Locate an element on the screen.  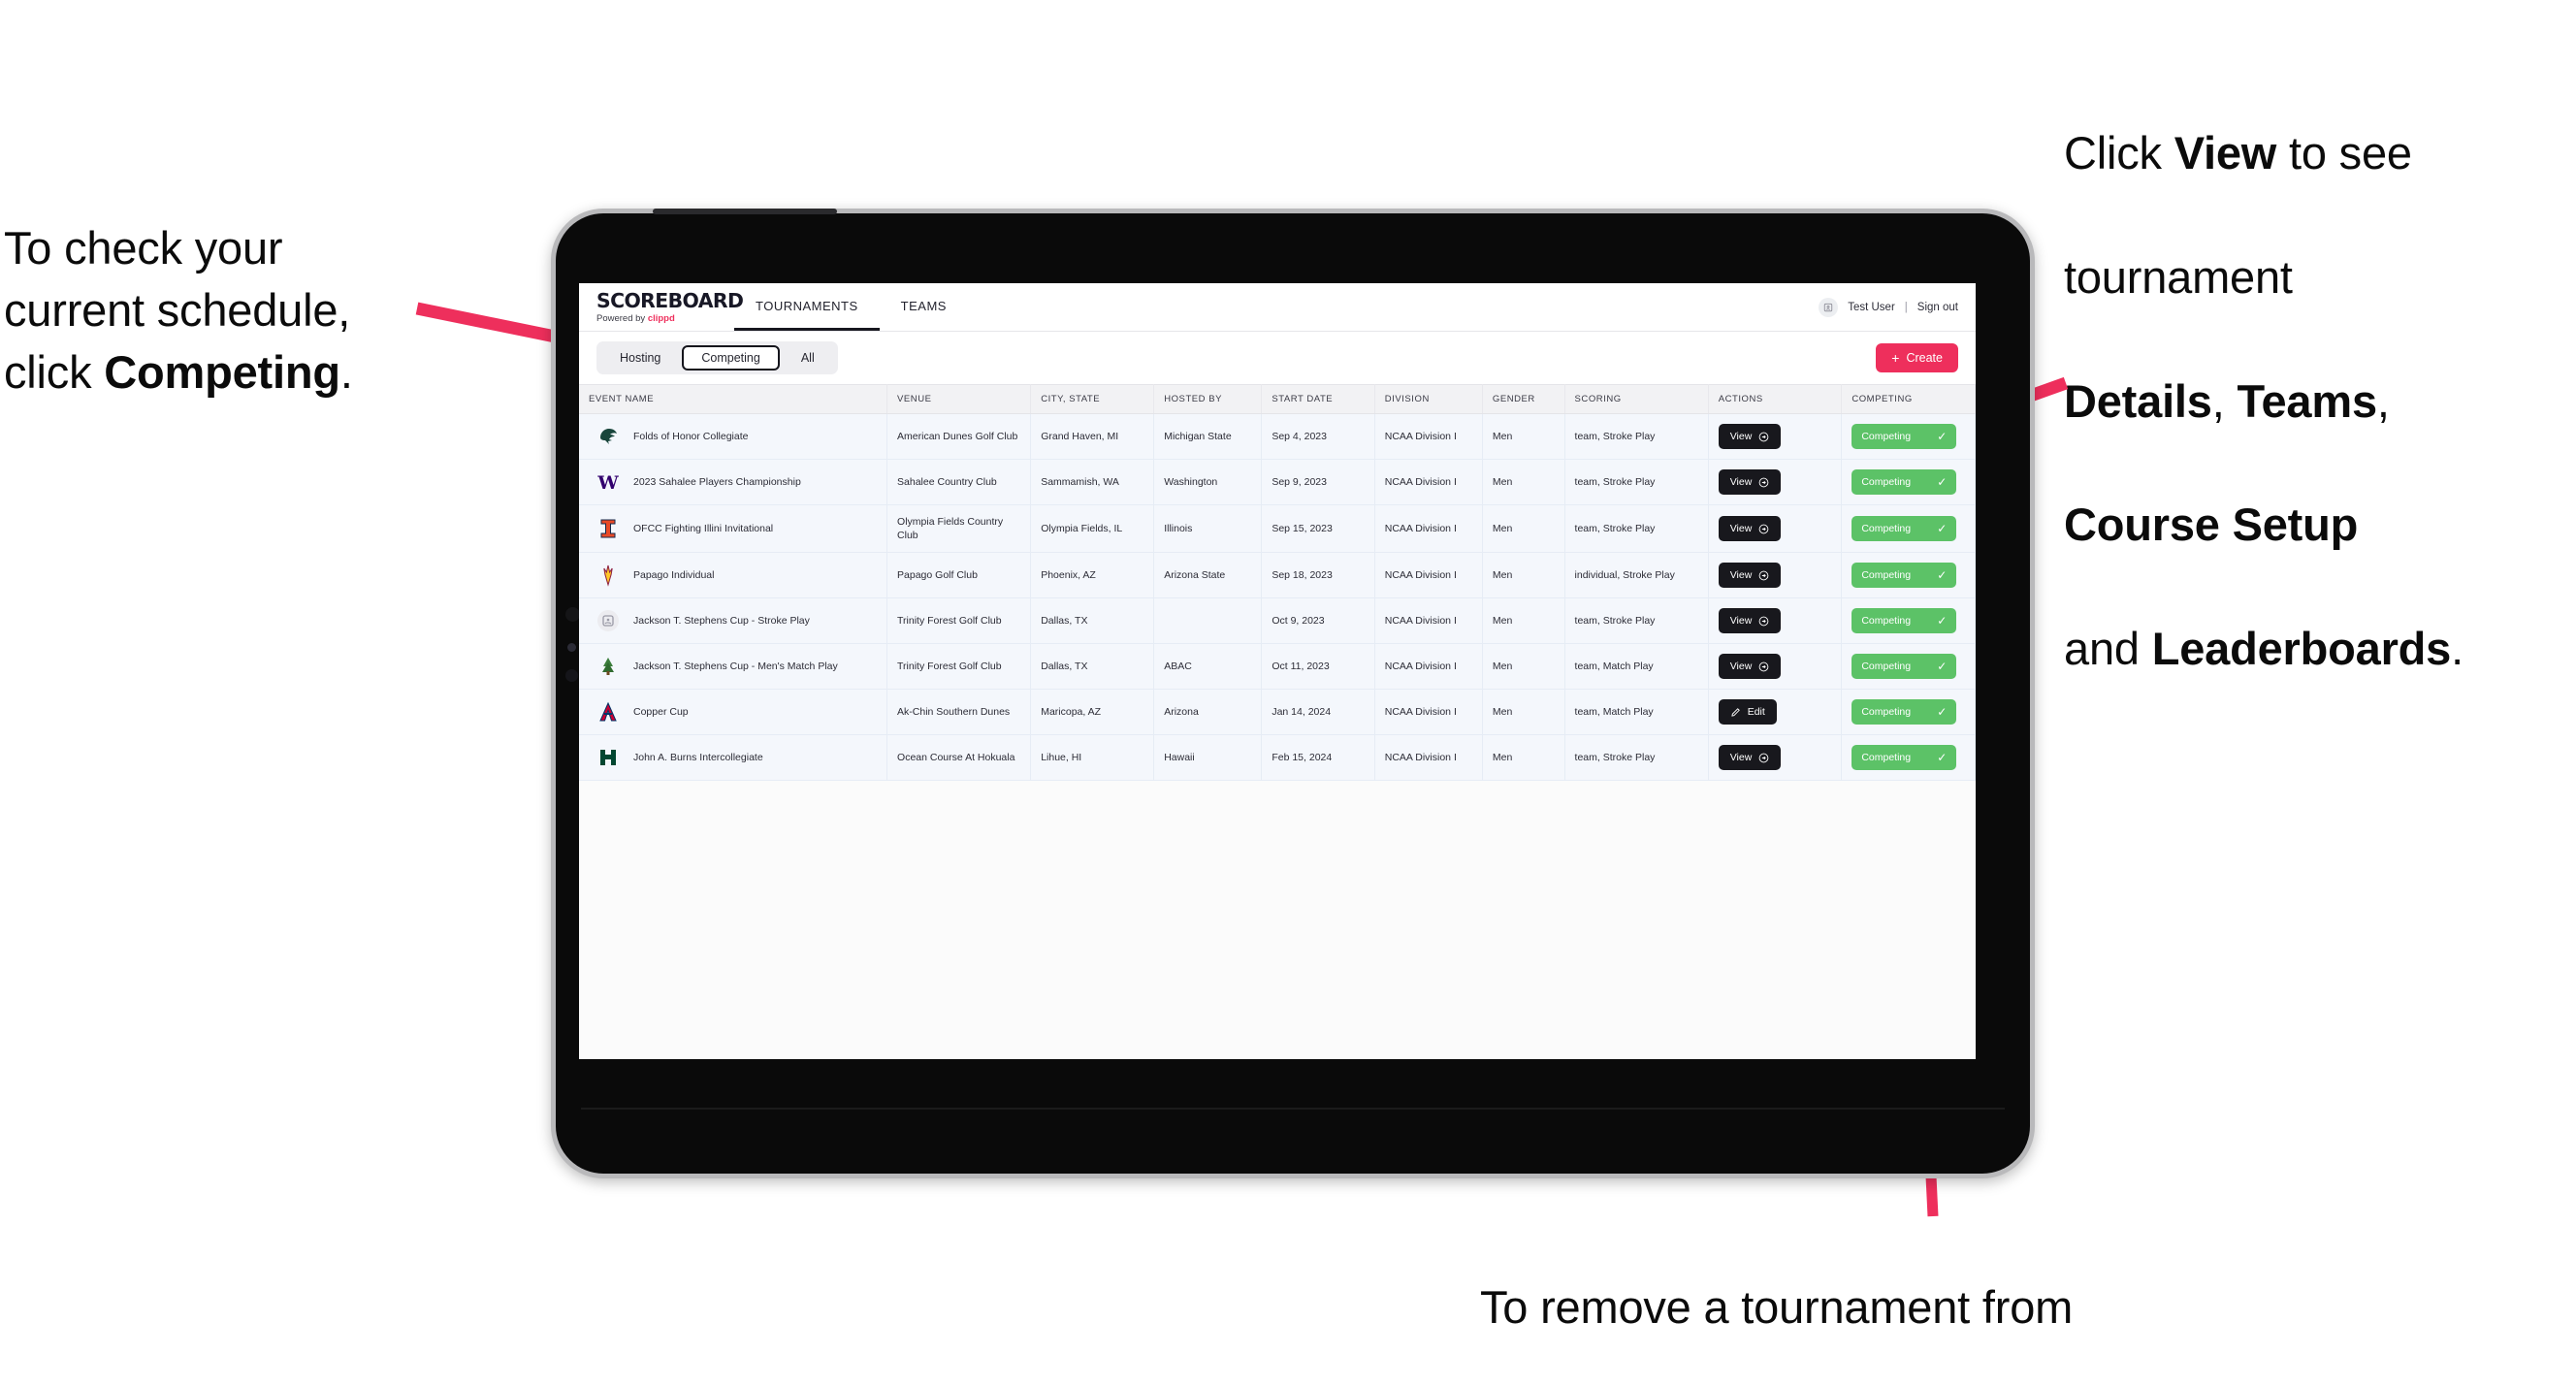
cell-hosted-by: Hawaii is located at coordinates (1208, 758).